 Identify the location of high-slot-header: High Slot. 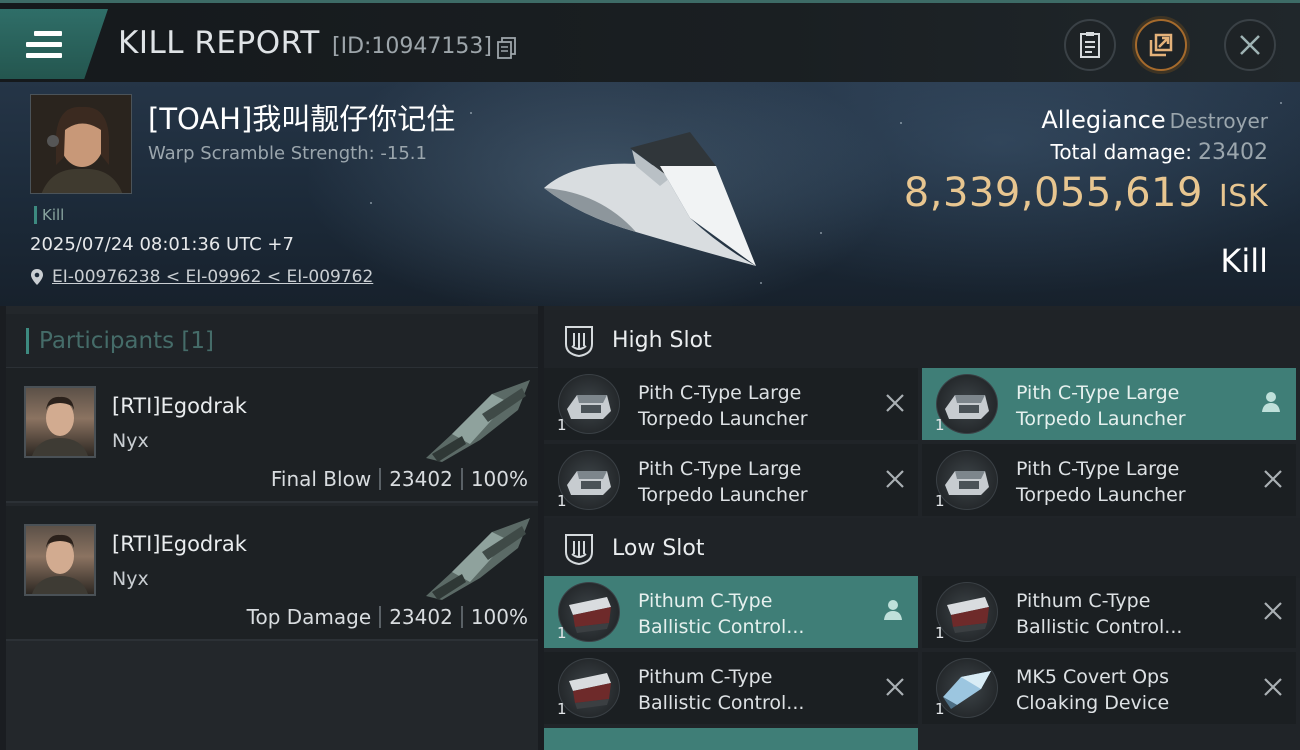
(922, 340).